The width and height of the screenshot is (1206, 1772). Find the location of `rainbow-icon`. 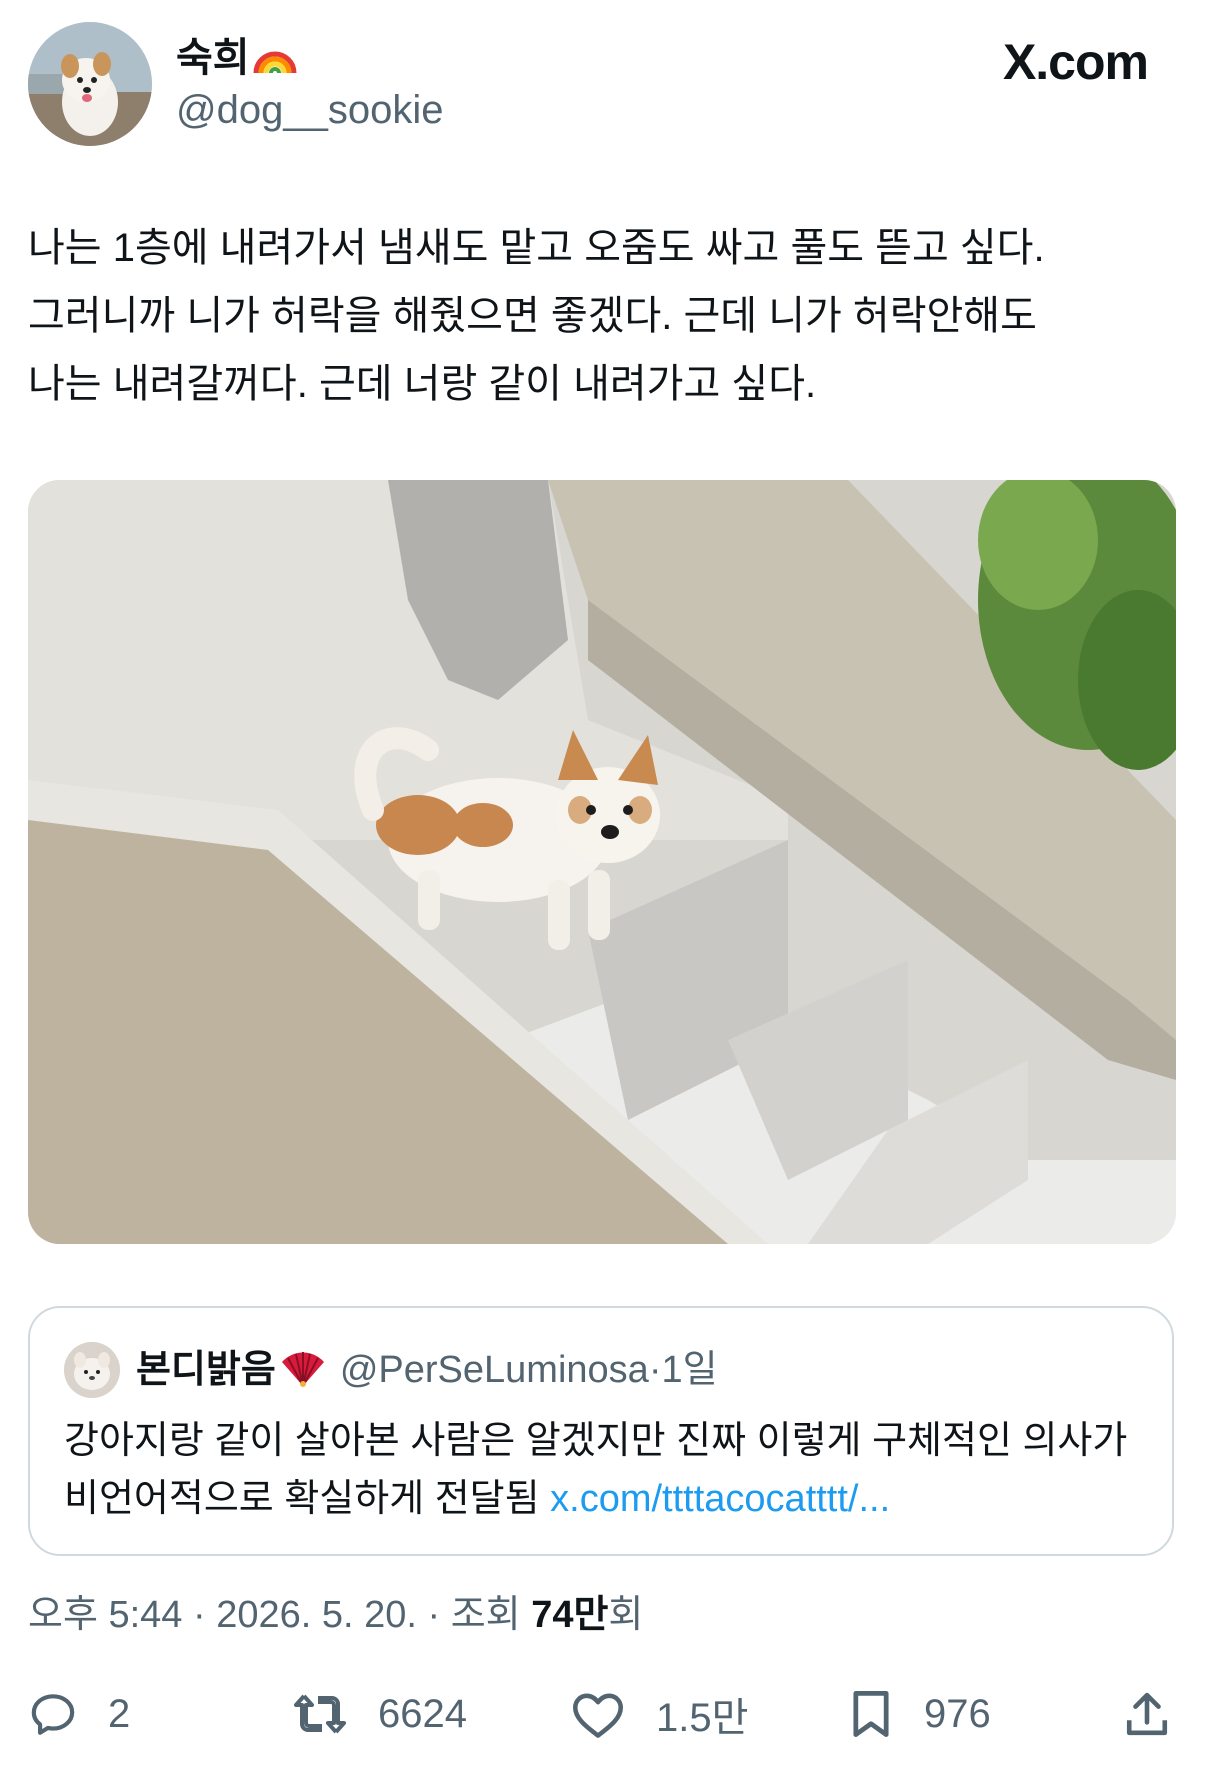

rainbow-icon is located at coordinates (275, 61).